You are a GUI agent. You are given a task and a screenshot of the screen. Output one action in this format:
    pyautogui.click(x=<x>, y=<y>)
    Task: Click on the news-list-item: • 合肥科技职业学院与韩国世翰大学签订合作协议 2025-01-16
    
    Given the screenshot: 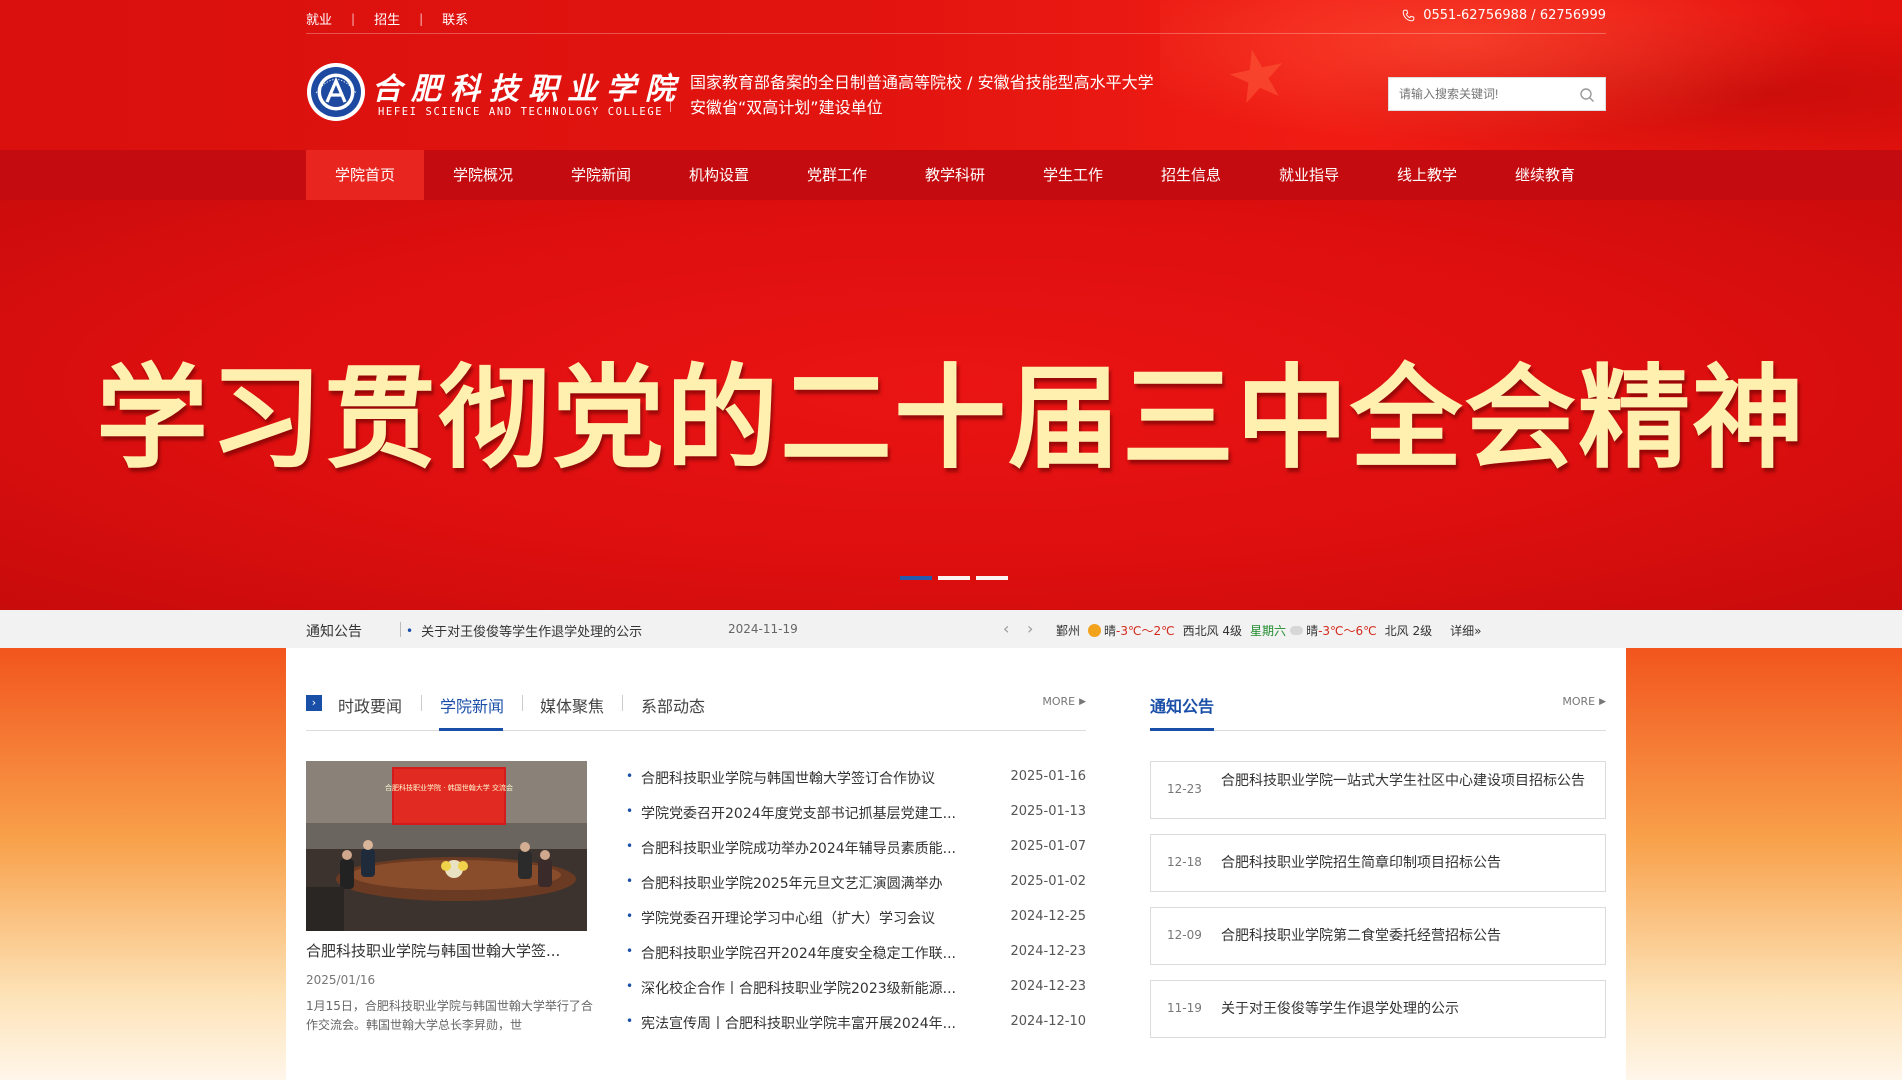 What is the action you would take?
    pyautogui.click(x=856, y=785)
    